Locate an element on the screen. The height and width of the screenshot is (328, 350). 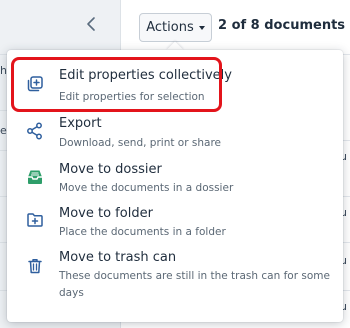
folder-plus-icon is located at coordinates (35, 220).